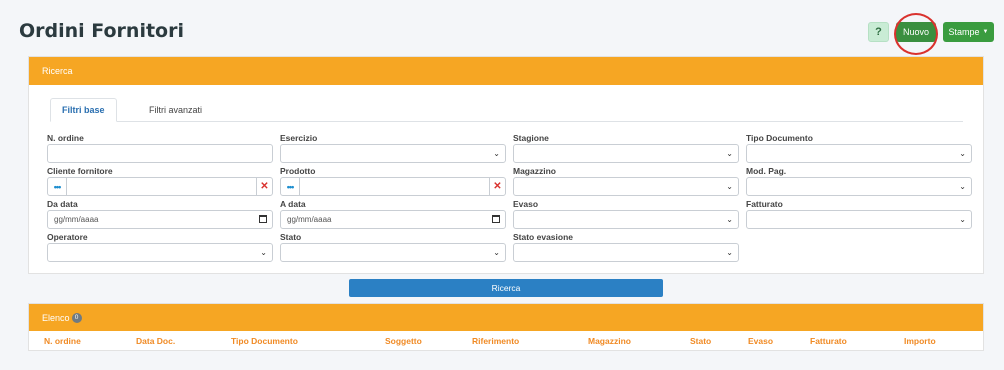 This screenshot has width=1004, height=370. What do you see at coordinates (175, 110) in the screenshot?
I see `tab-filtri-avanzati: Filtri avanzati` at bounding box center [175, 110].